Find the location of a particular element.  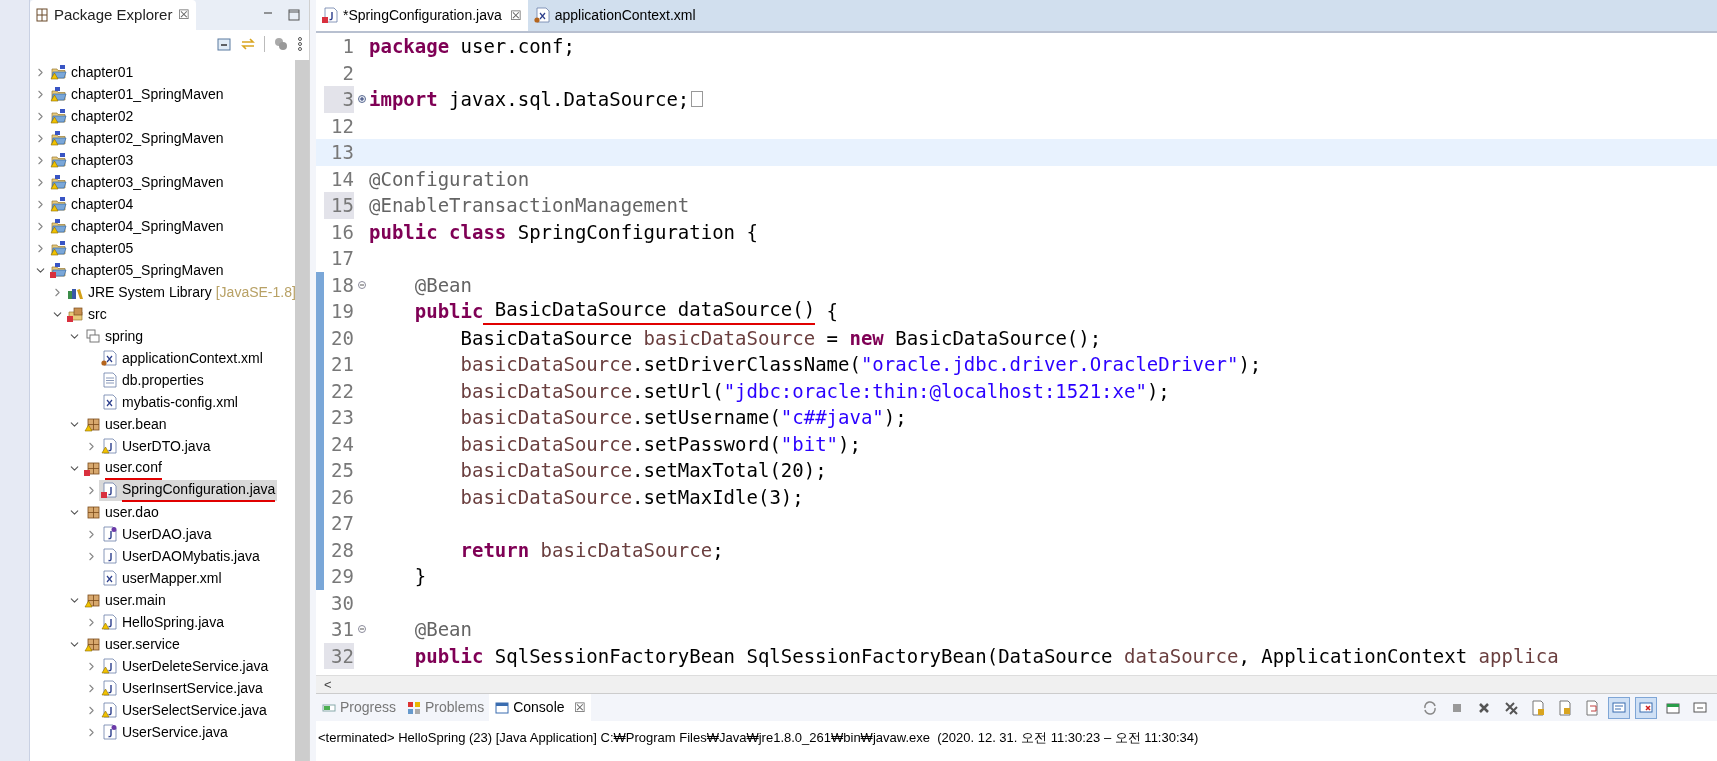

tree-item: UserInsertService.java is located at coordinates (182, 688).